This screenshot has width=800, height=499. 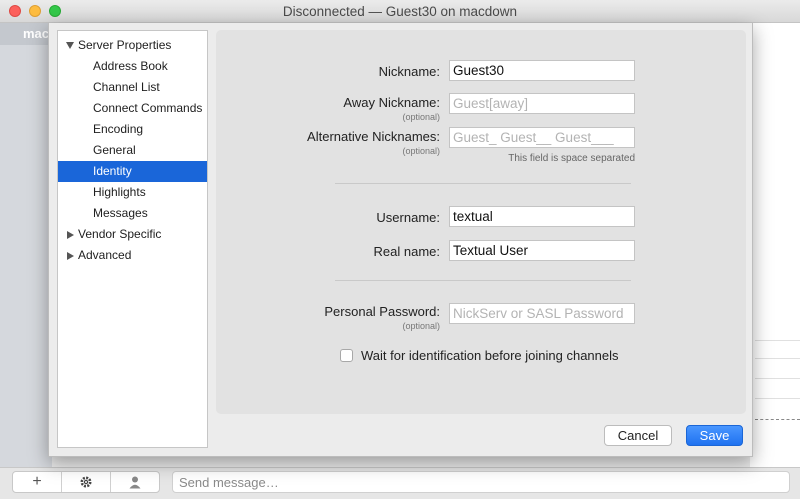 What do you see at coordinates (125, 45) in the screenshot?
I see `tree-item-label: Server Properties` at bounding box center [125, 45].